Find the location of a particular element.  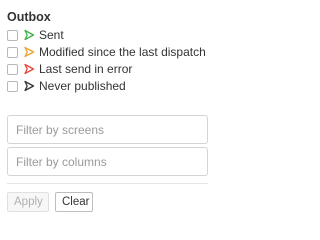

never-published-label: Never published is located at coordinates (82, 86).